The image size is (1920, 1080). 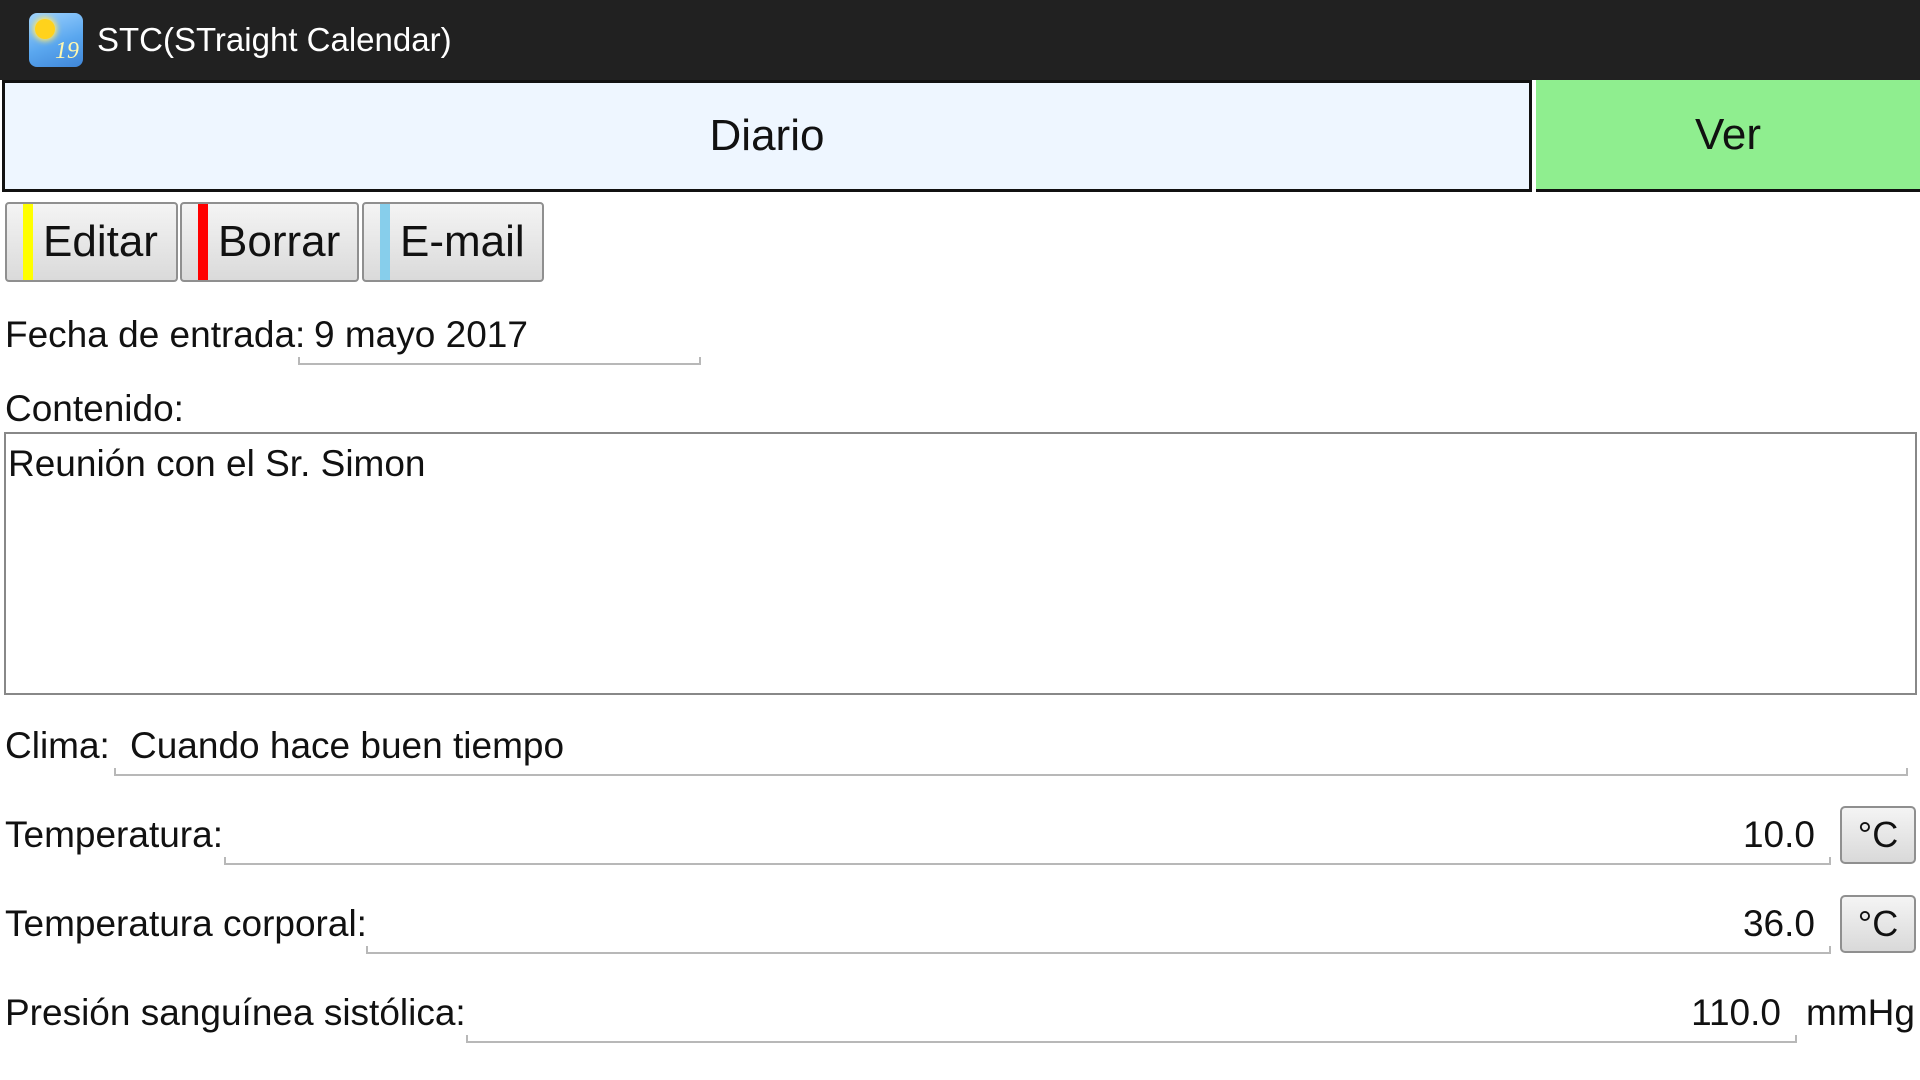 I want to click on weather-field: Cuando hace buen tiempo, so click(x=1011, y=750).